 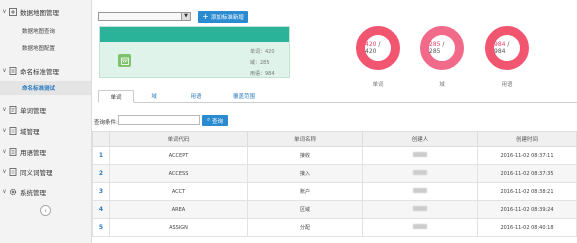 I want to click on tab-bar: 单词 域 用语 覆盖范围, so click(x=337, y=96).